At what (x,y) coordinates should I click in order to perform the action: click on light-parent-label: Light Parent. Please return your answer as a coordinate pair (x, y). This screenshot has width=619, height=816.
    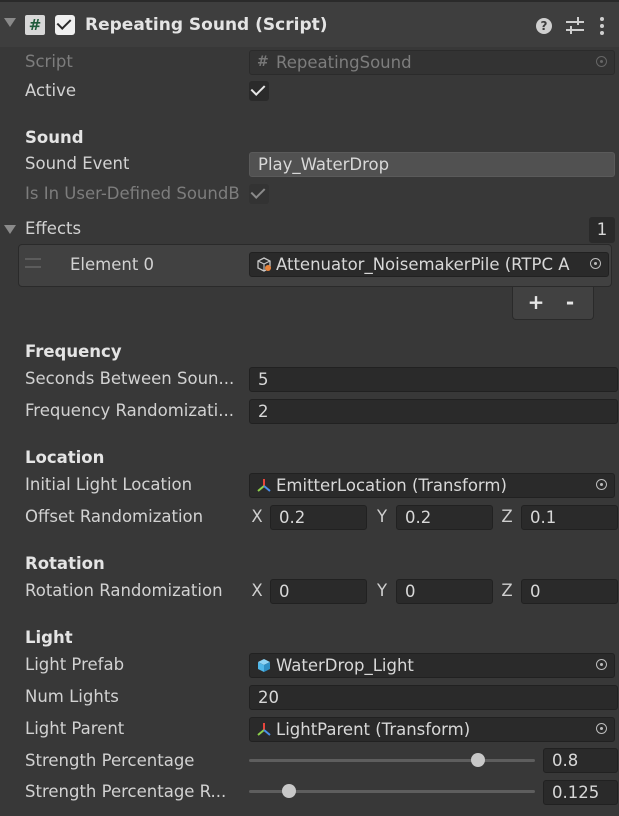
    Looking at the image, I should click on (75, 728).